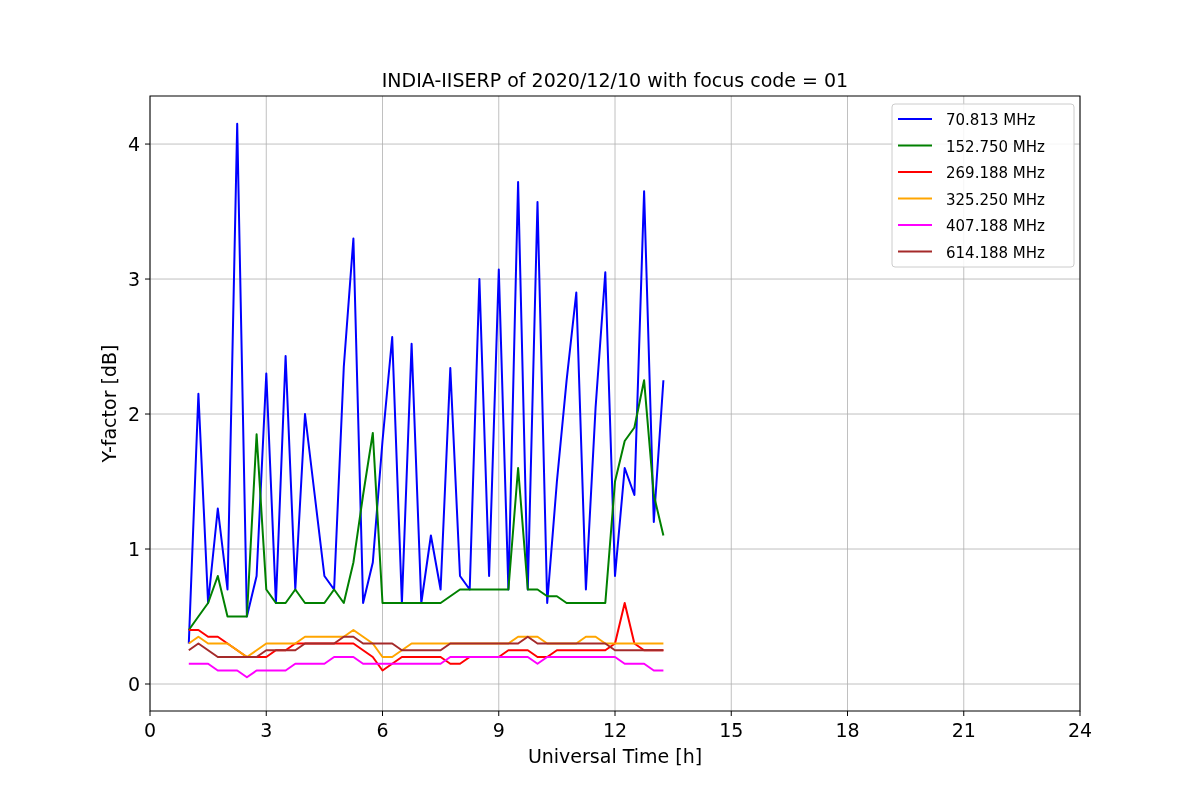 The width and height of the screenshot is (1200, 800). What do you see at coordinates (995, 173) in the screenshot?
I see `legend-label: 269.188 MHz` at bounding box center [995, 173].